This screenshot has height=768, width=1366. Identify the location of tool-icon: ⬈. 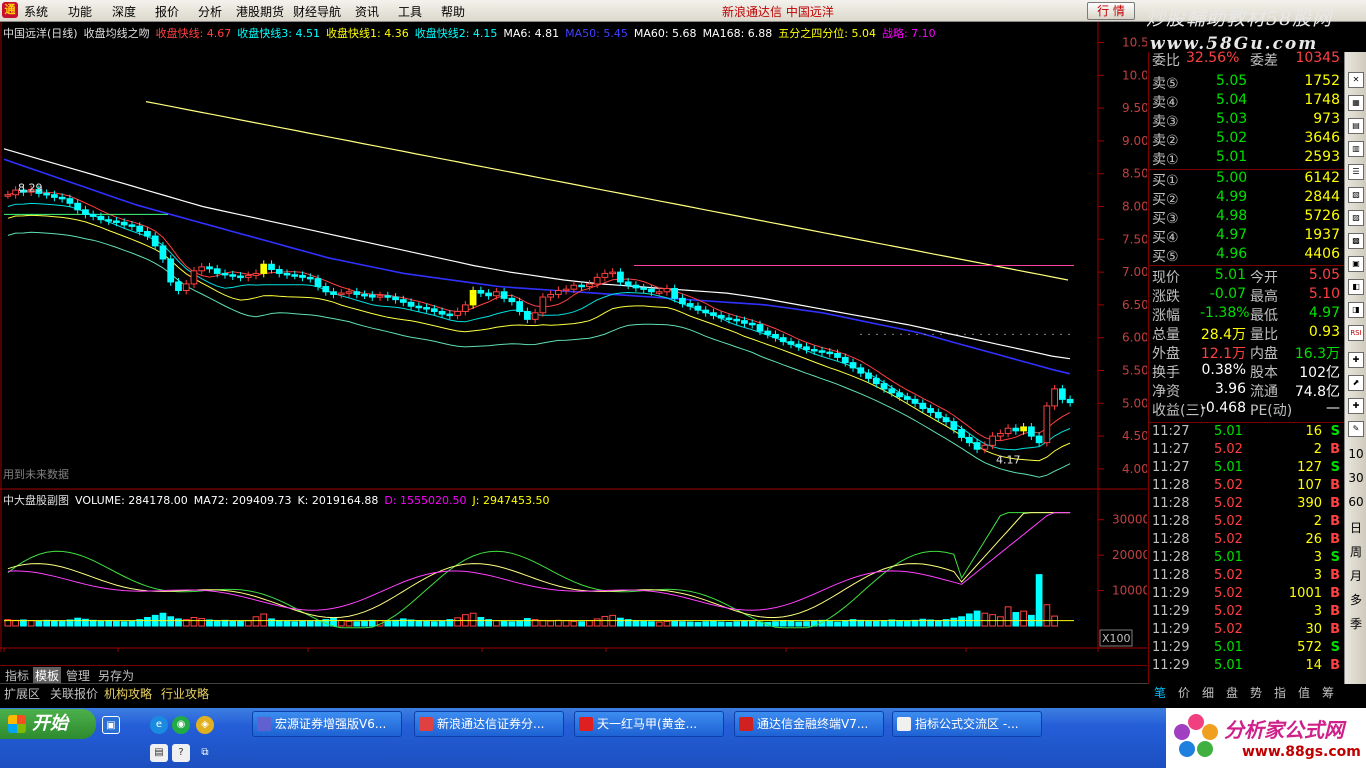
(1356, 383).